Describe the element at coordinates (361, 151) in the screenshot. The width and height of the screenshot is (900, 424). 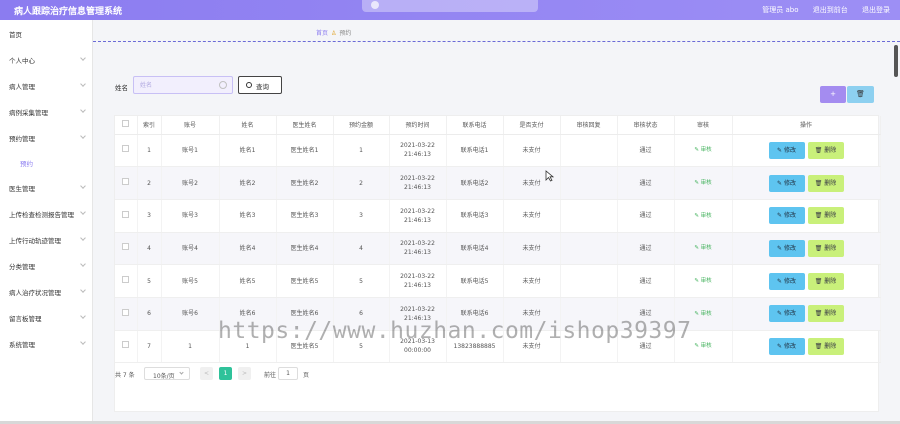
I see `cell-amount: 1` at that location.